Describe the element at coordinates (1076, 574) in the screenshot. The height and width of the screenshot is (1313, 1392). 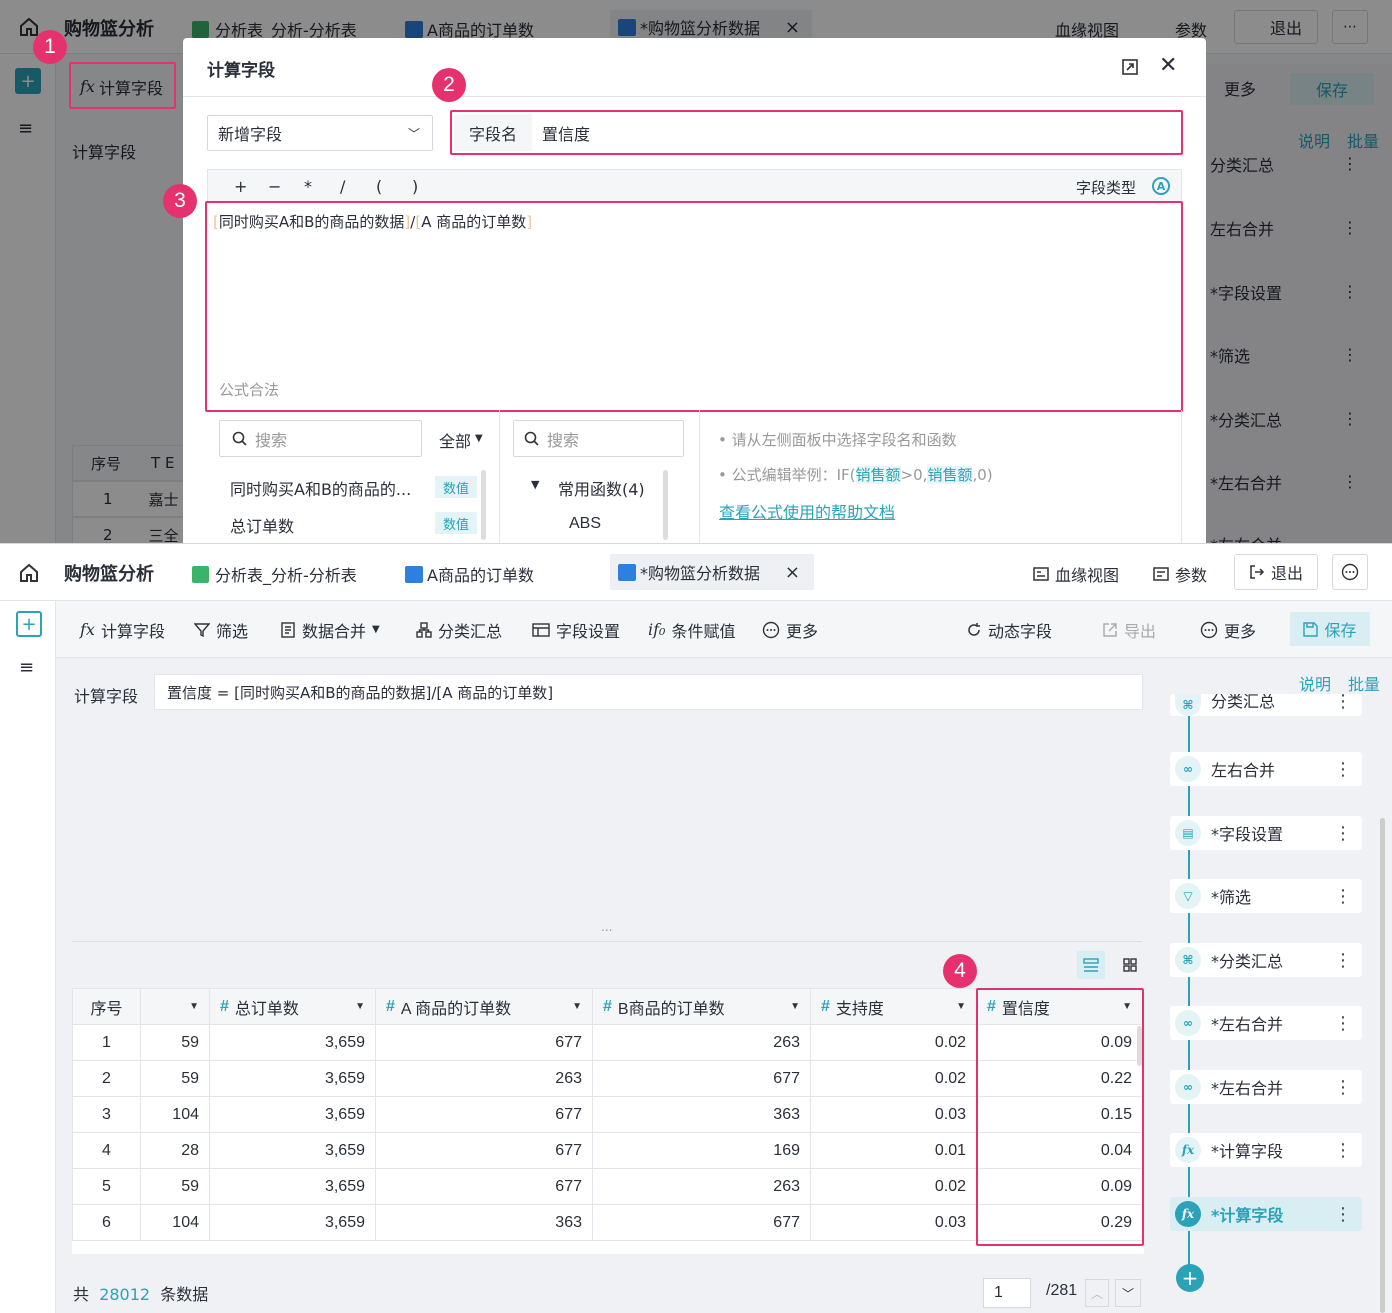
I see `lineage-view-button: 血缘视图` at that location.